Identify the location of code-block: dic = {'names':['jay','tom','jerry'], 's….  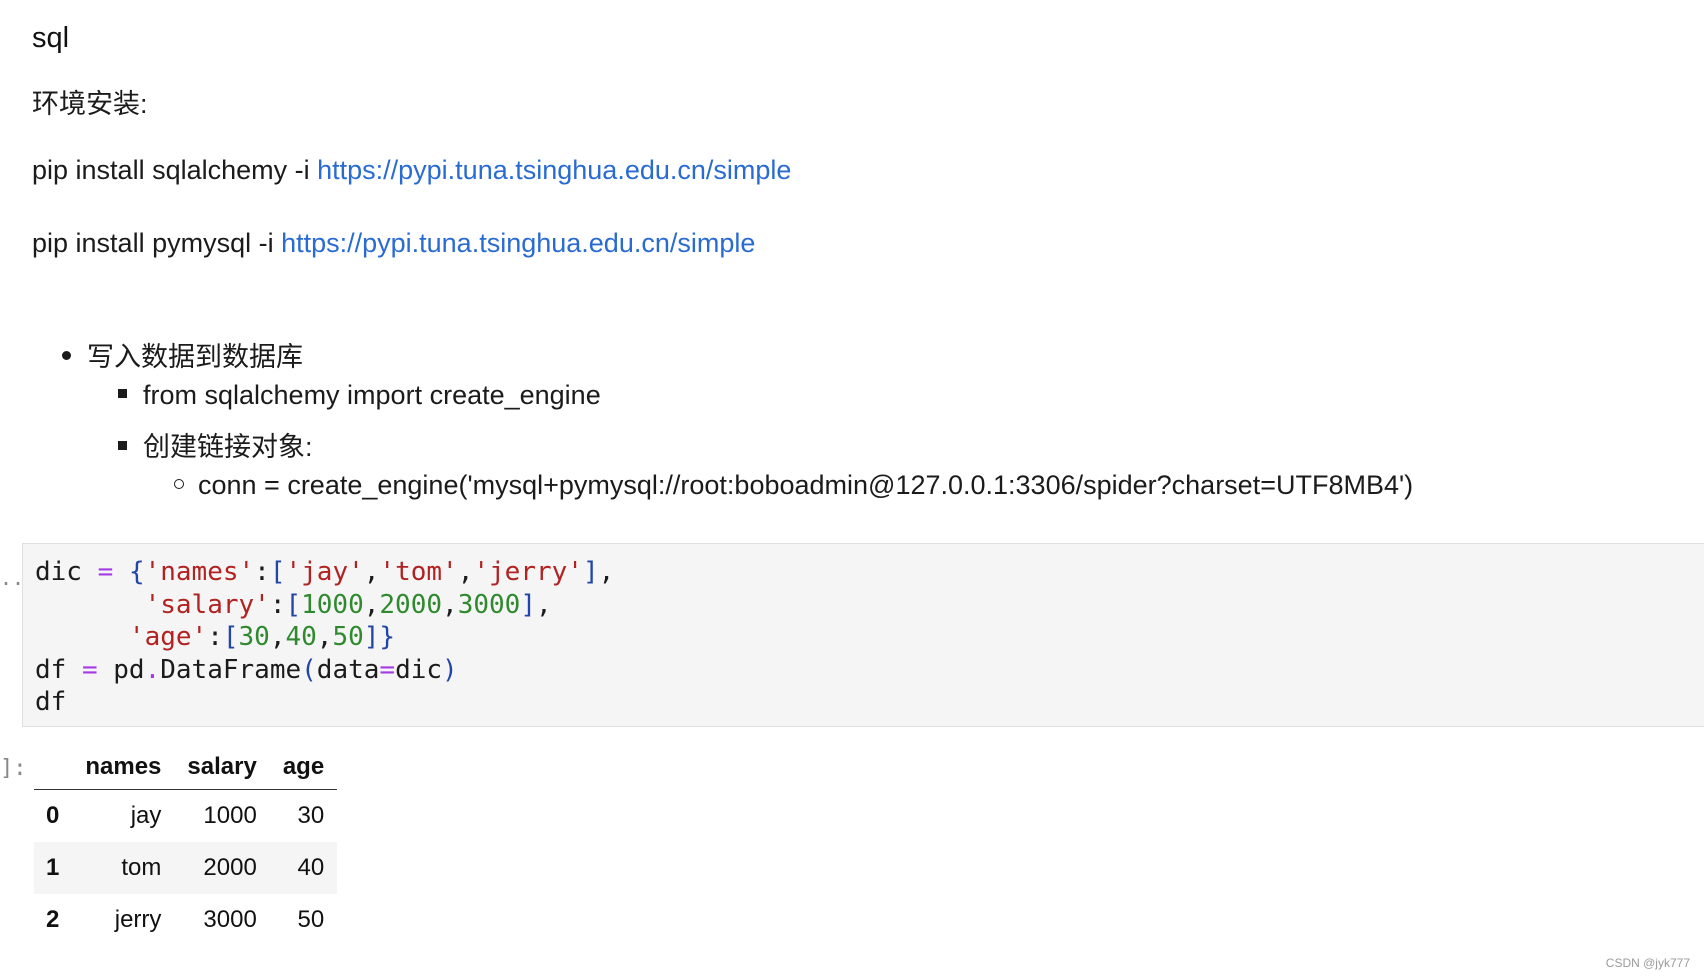
(324, 637).